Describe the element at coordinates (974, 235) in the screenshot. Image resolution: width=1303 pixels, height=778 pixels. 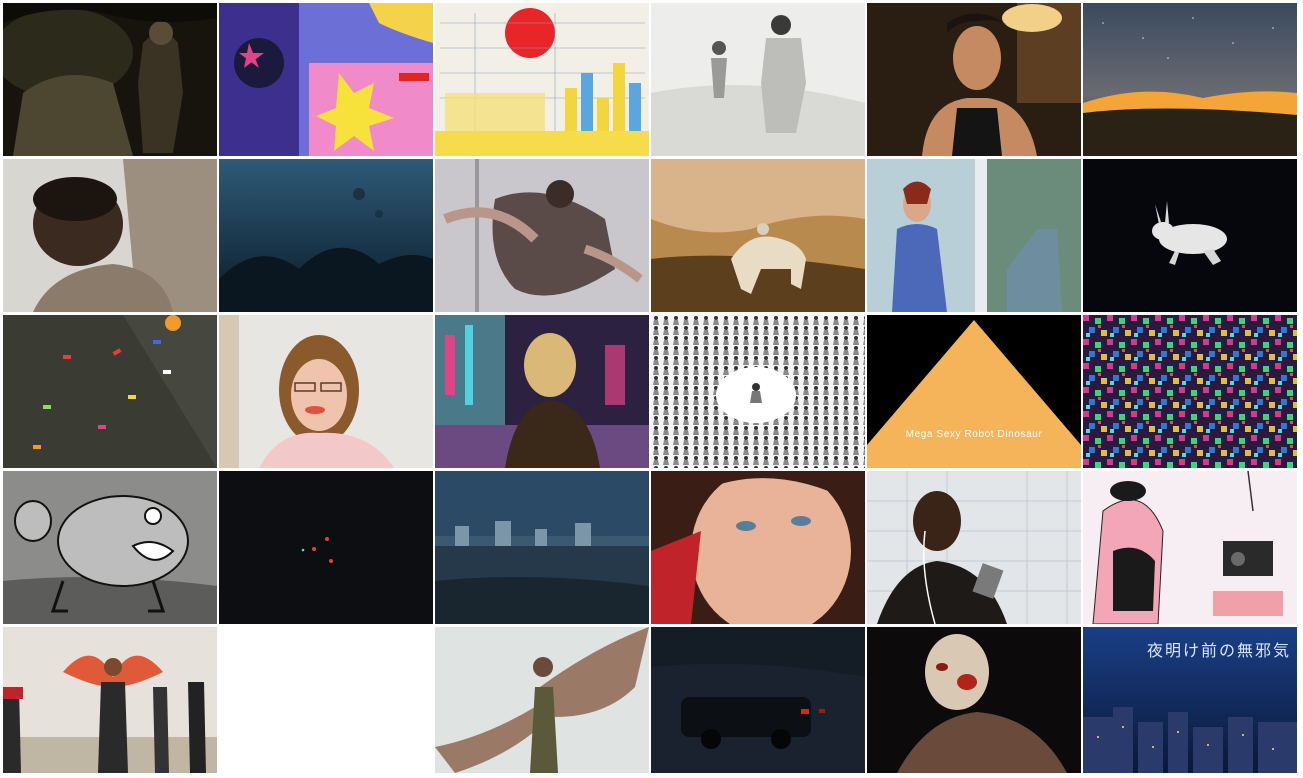
I see `tile-woman-blue-scrubs` at that location.